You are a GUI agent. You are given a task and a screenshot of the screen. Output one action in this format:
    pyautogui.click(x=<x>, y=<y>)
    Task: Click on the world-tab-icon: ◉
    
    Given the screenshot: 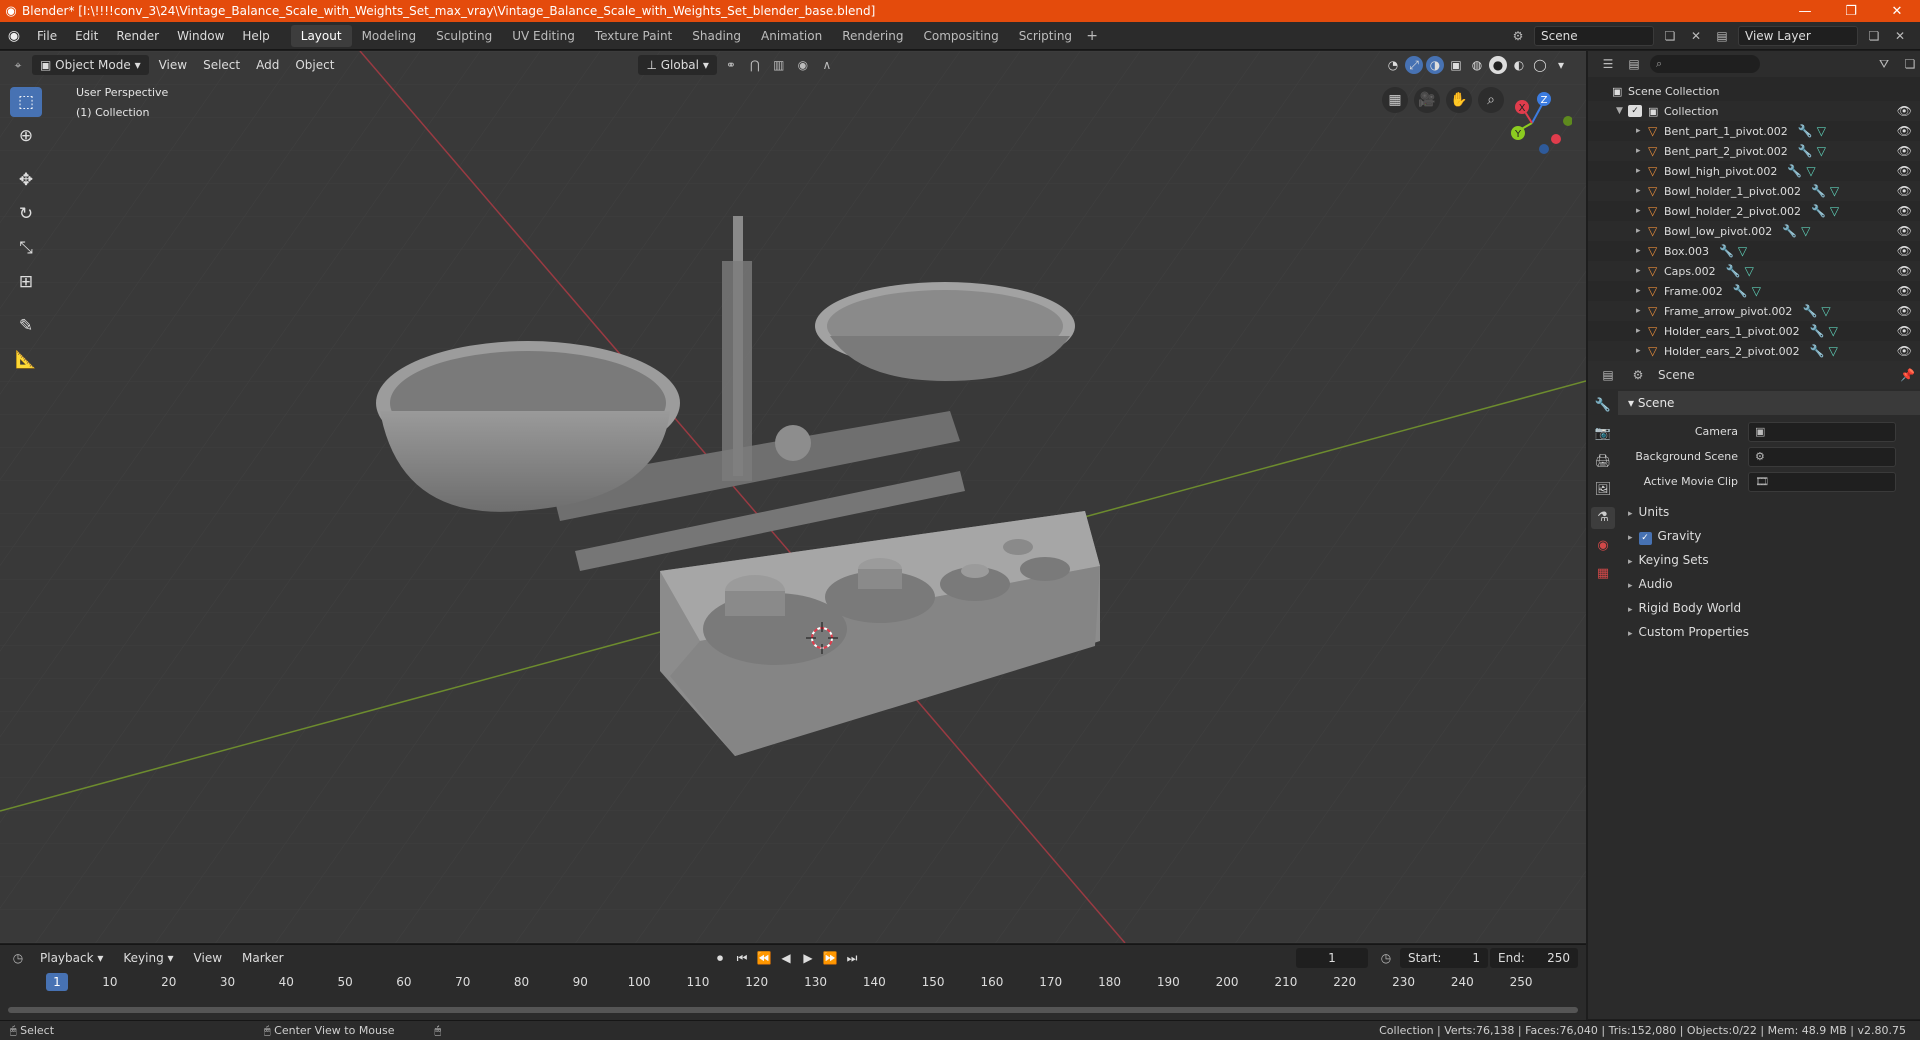 What is the action you would take?
    pyautogui.click(x=1603, y=546)
    